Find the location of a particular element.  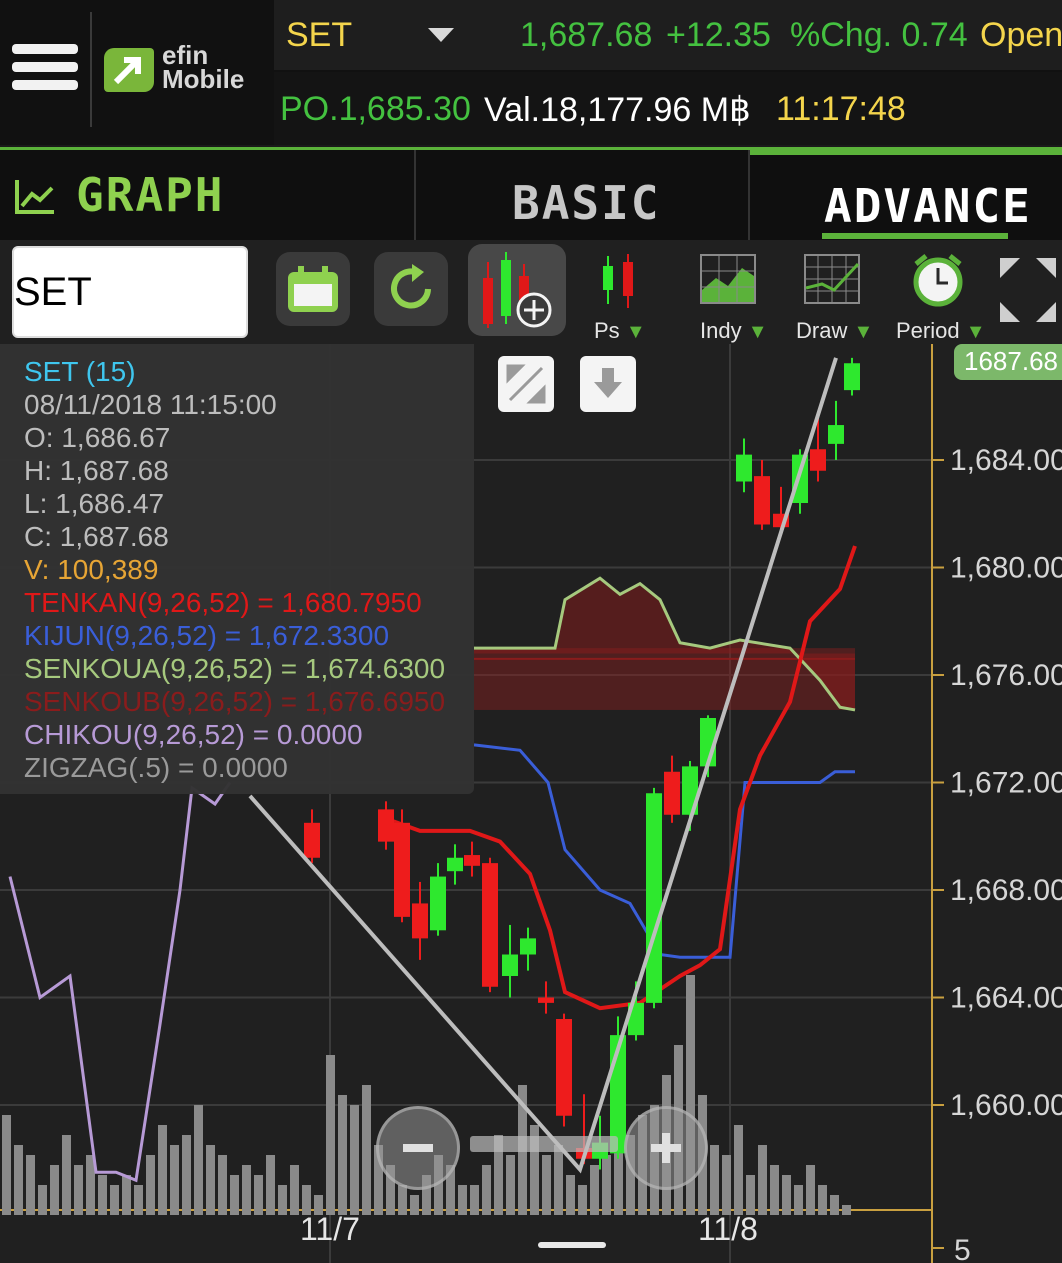

price-tick-label: 1,660.00 is located at coordinates (1006, 1105).